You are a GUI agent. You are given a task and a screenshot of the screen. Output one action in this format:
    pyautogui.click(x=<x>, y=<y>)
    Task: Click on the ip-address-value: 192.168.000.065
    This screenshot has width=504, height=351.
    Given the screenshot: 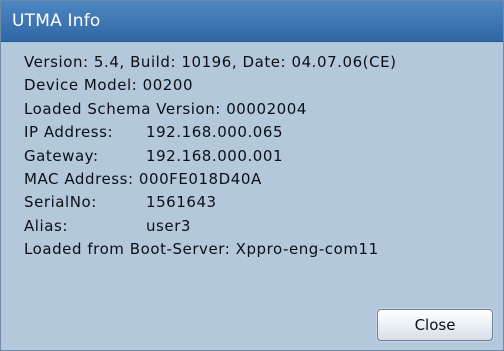 What is the action you would take?
    pyautogui.click(x=215, y=132)
    